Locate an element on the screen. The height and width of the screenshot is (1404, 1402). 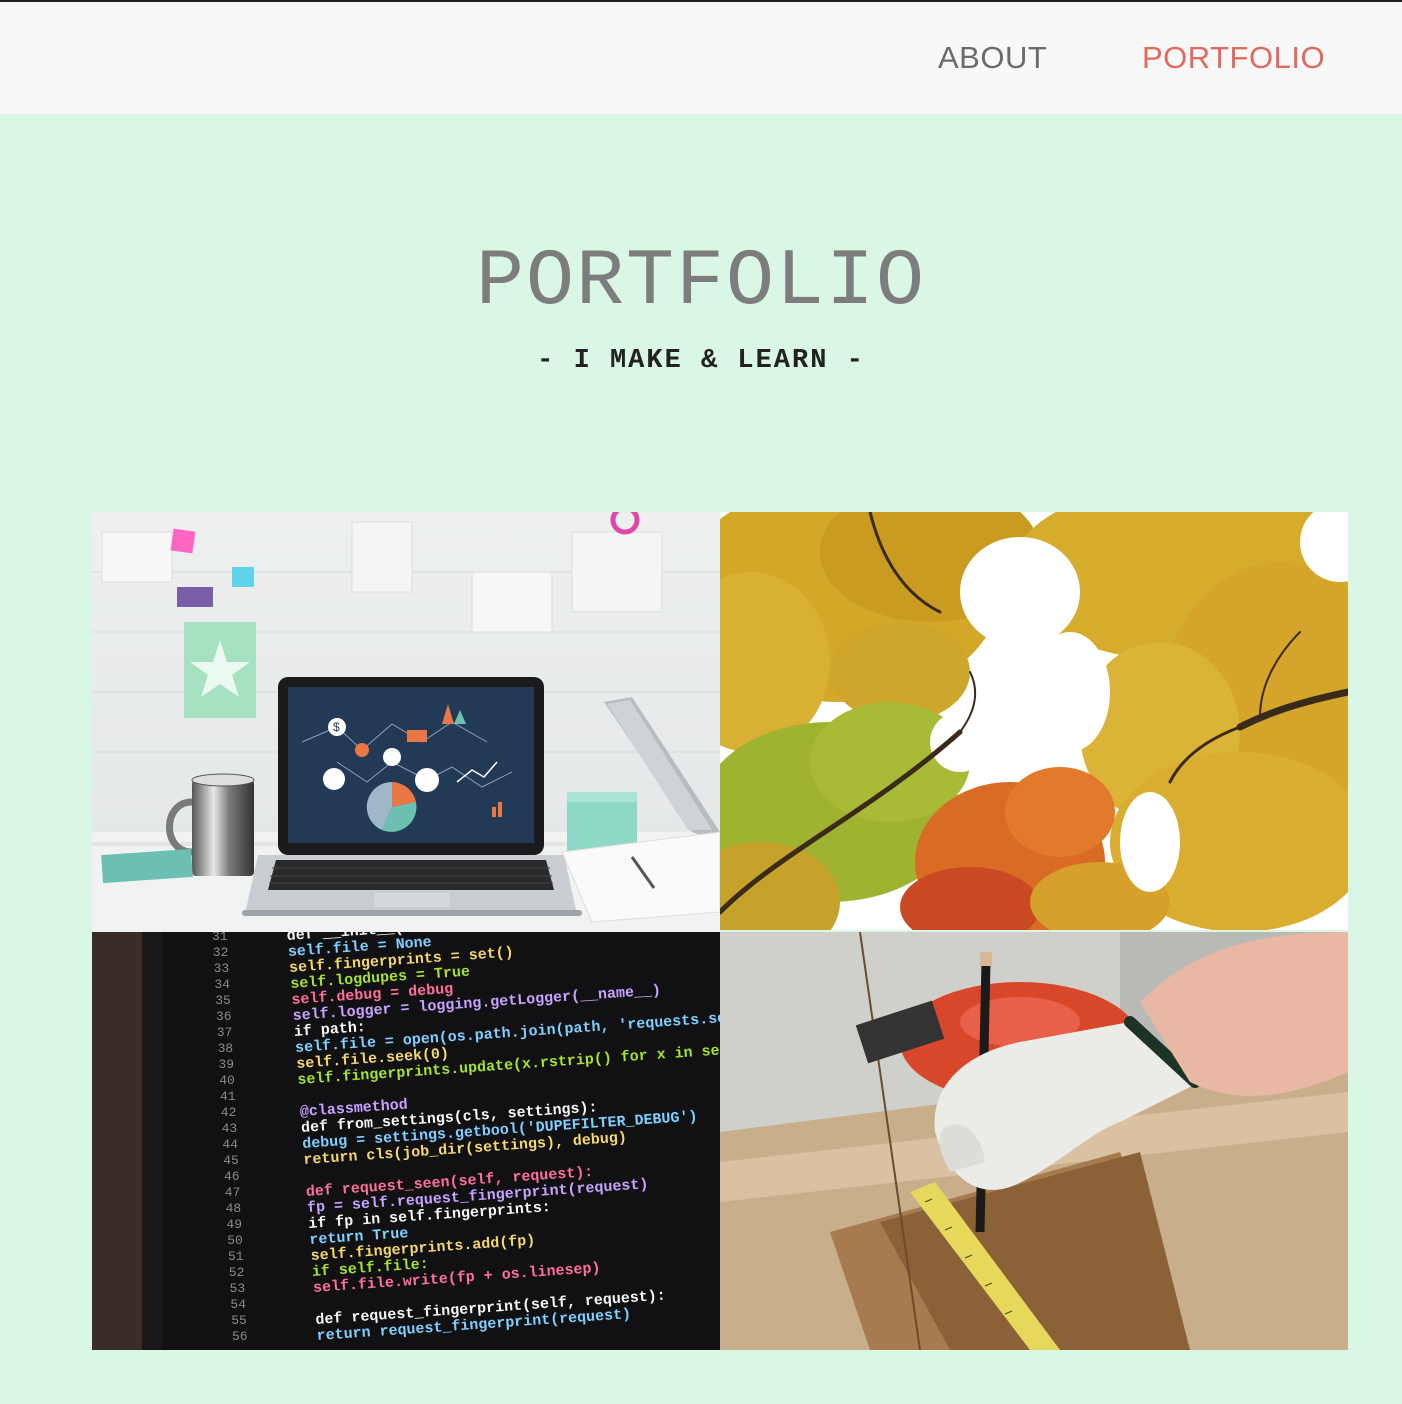
code-line-number: 32 is located at coordinates (221, 952).